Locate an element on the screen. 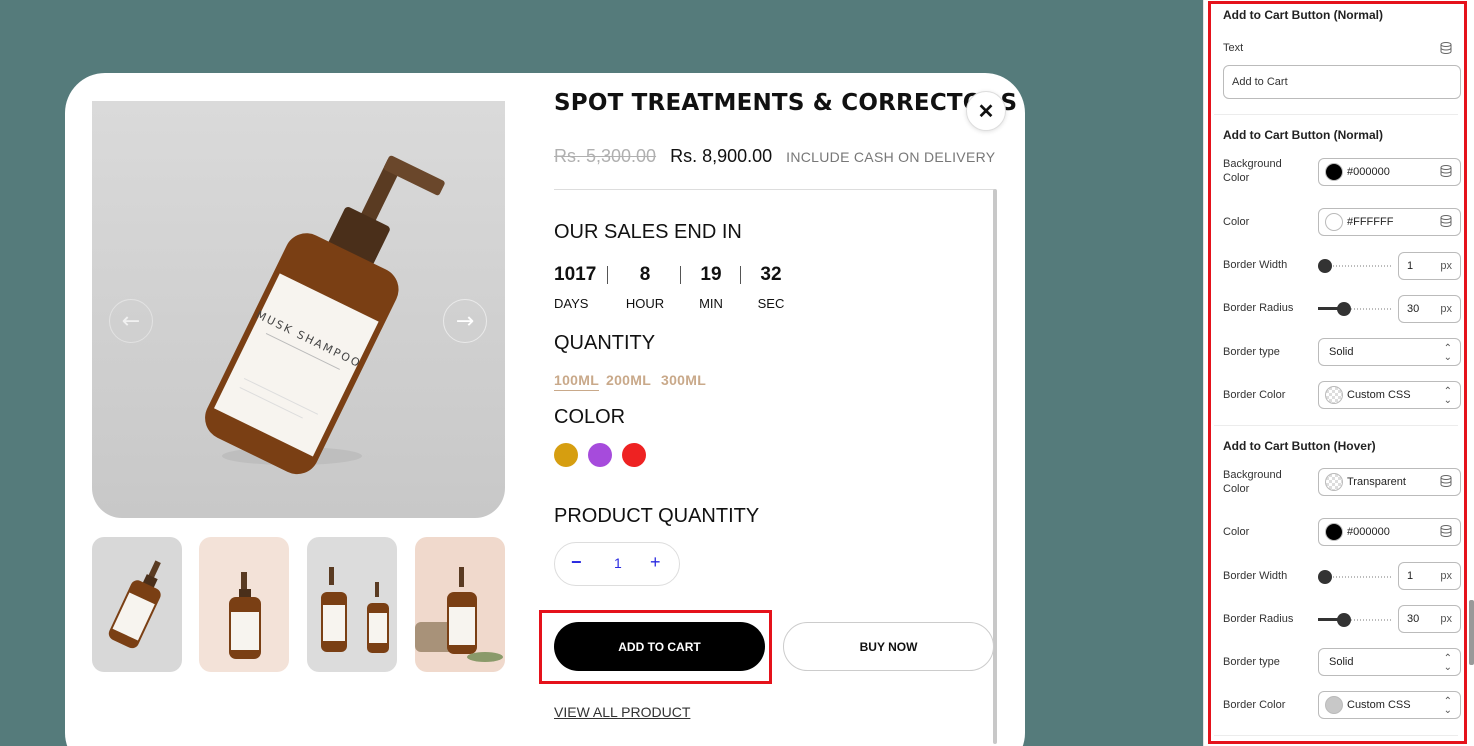  shampoo-bottle-image: MUSK SHAMPOO is located at coordinates (325, 315).